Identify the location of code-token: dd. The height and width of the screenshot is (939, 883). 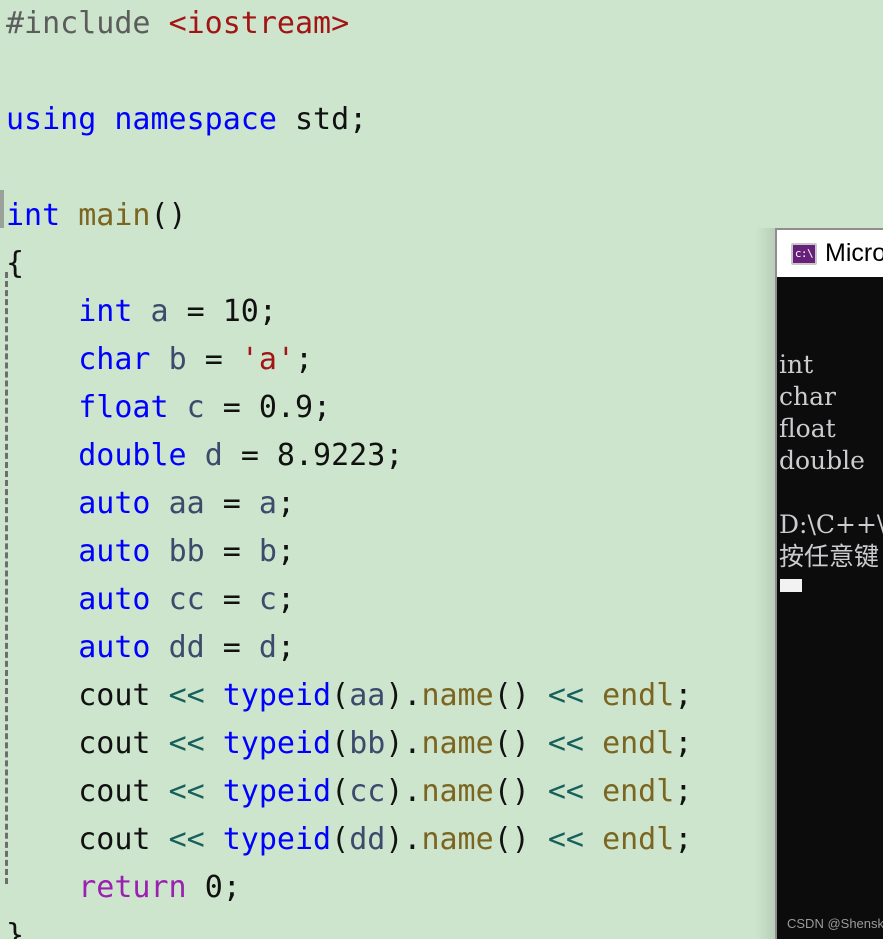
(367, 839).